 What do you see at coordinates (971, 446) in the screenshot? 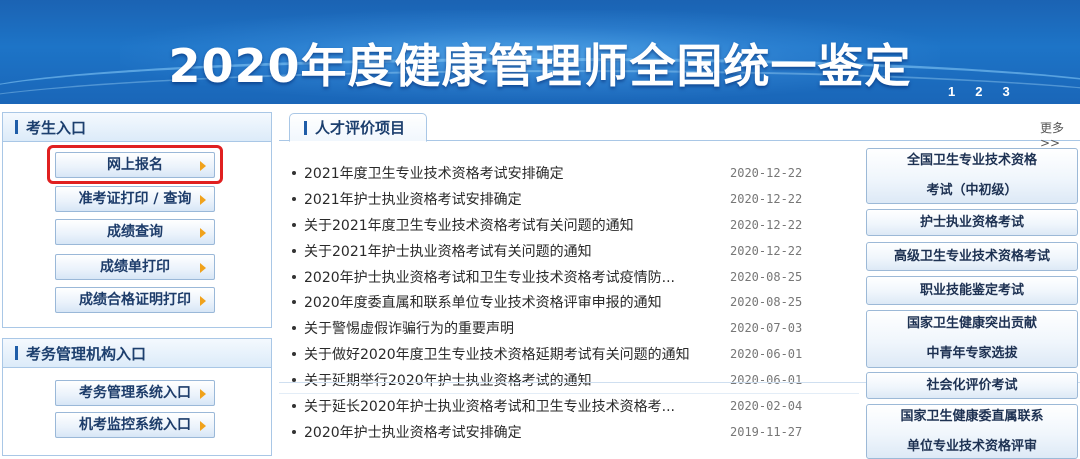
I see `button-line: 单位专业技术资格评审` at bounding box center [971, 446].